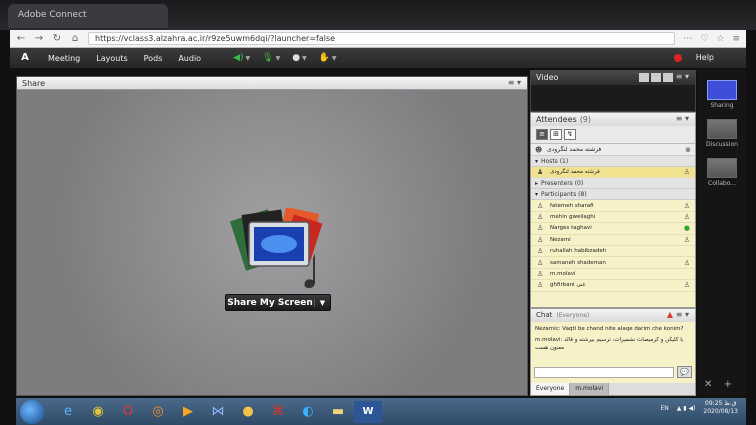  Describe the element at coordinates (570, 134) in the screenshot. I see `status-view-icon: ↯` at that location.